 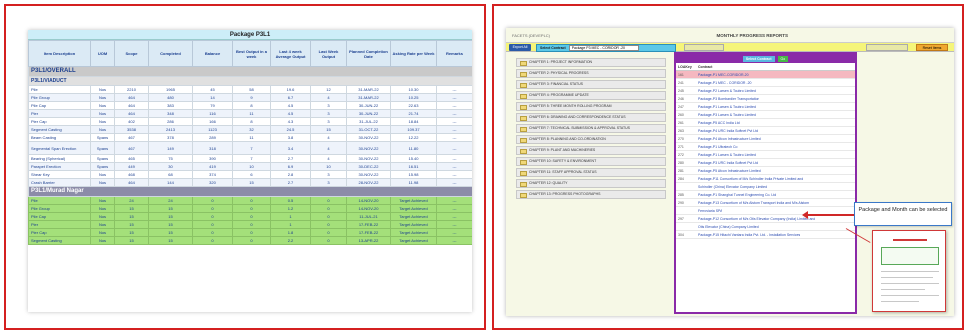 I want to click on contract-option: 260 Package-P3 Larsen & Toubro Limited, so click(x=765, y=115).